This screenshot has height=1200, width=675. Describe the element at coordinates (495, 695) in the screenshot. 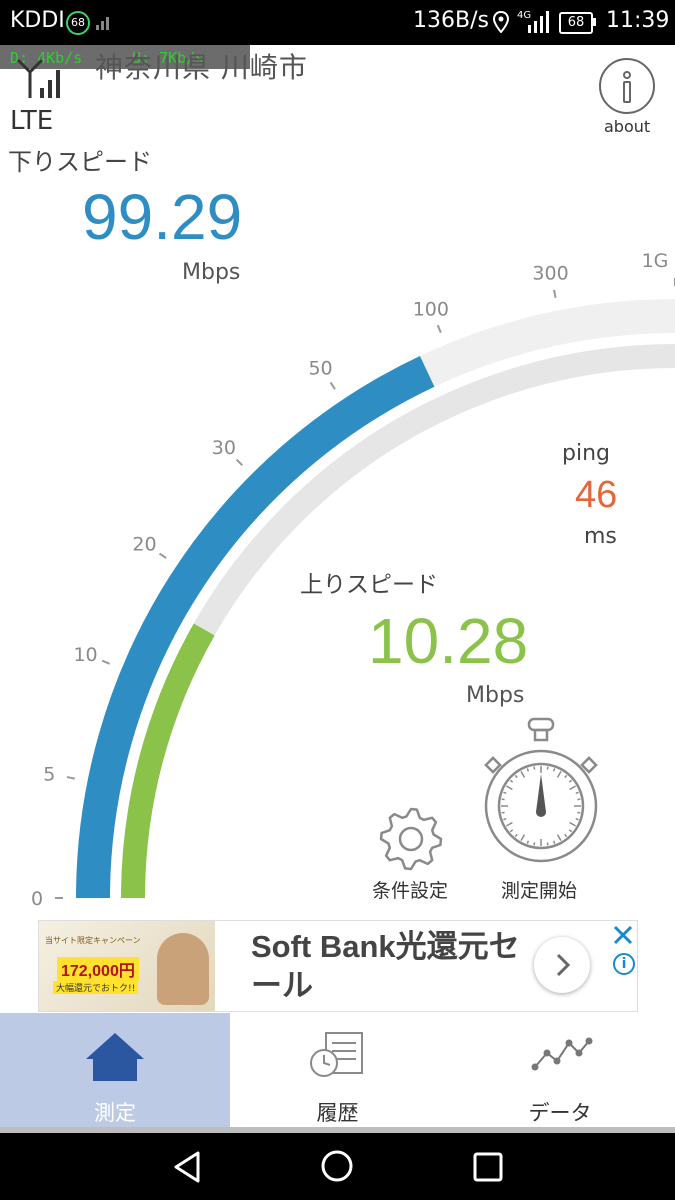

I see `upload-unit: Mbps` at that location.